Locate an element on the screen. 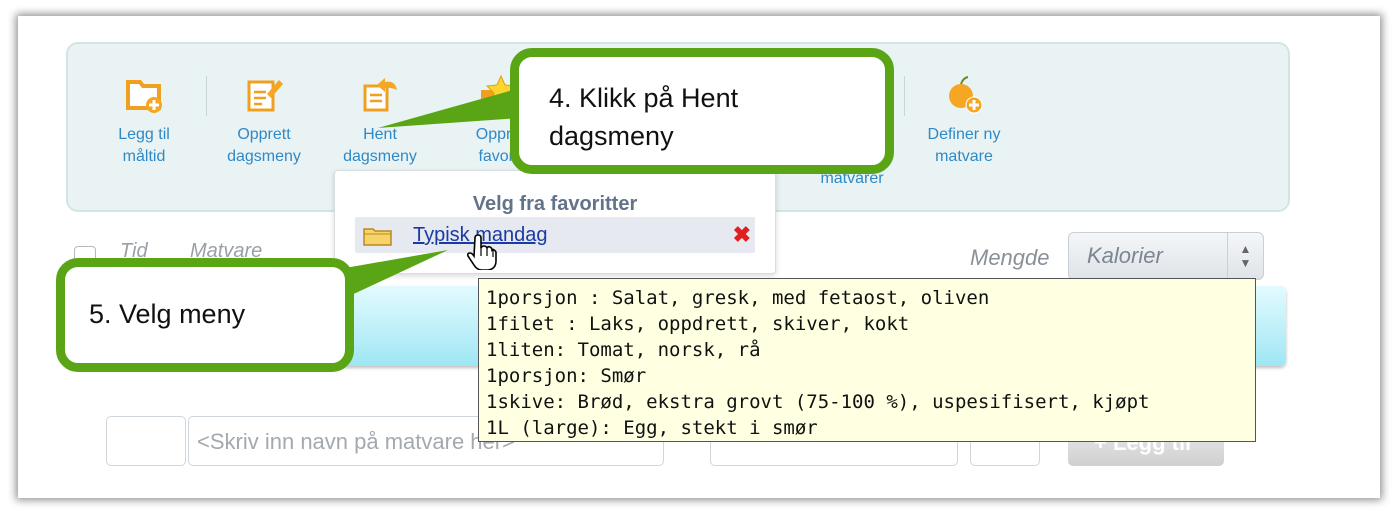 Image resolution: width=1398 pixels, height=514 pixels. callout-step-4: 4. Klikk på Hent dagsmeny is located at coordinates (702, 111).